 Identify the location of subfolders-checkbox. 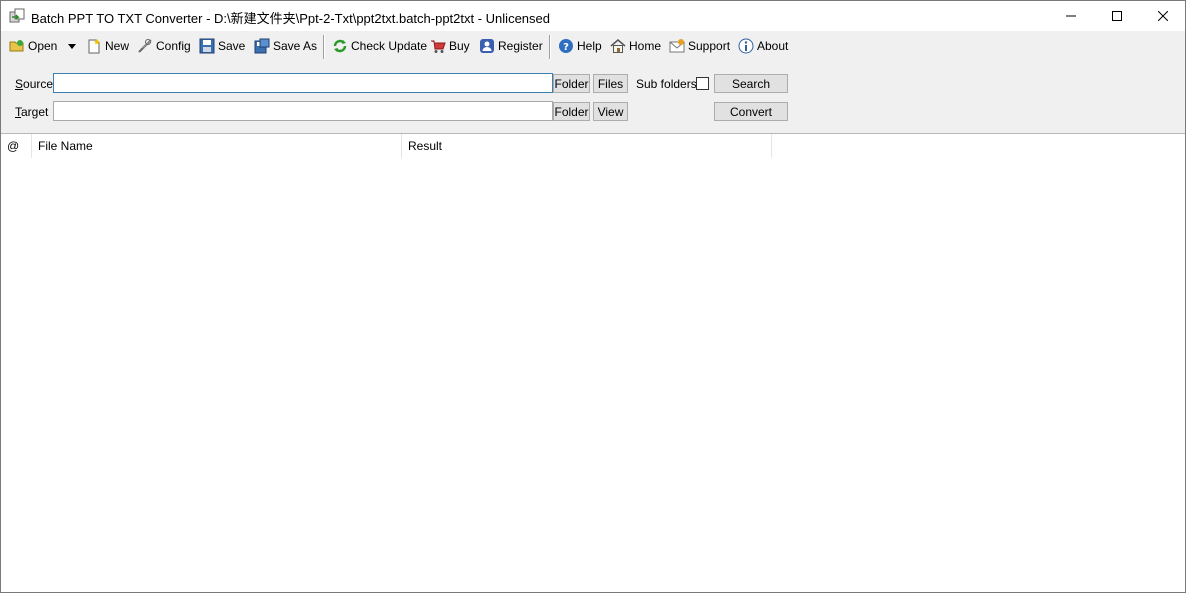
(702, 83).